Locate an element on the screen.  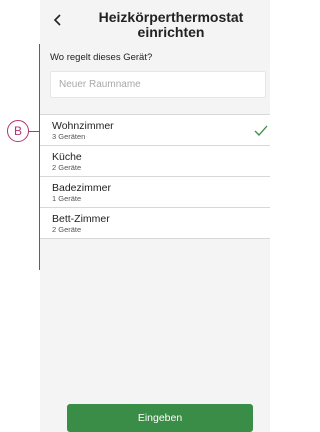
room-name: Küche is located at coordinates (67, 157).